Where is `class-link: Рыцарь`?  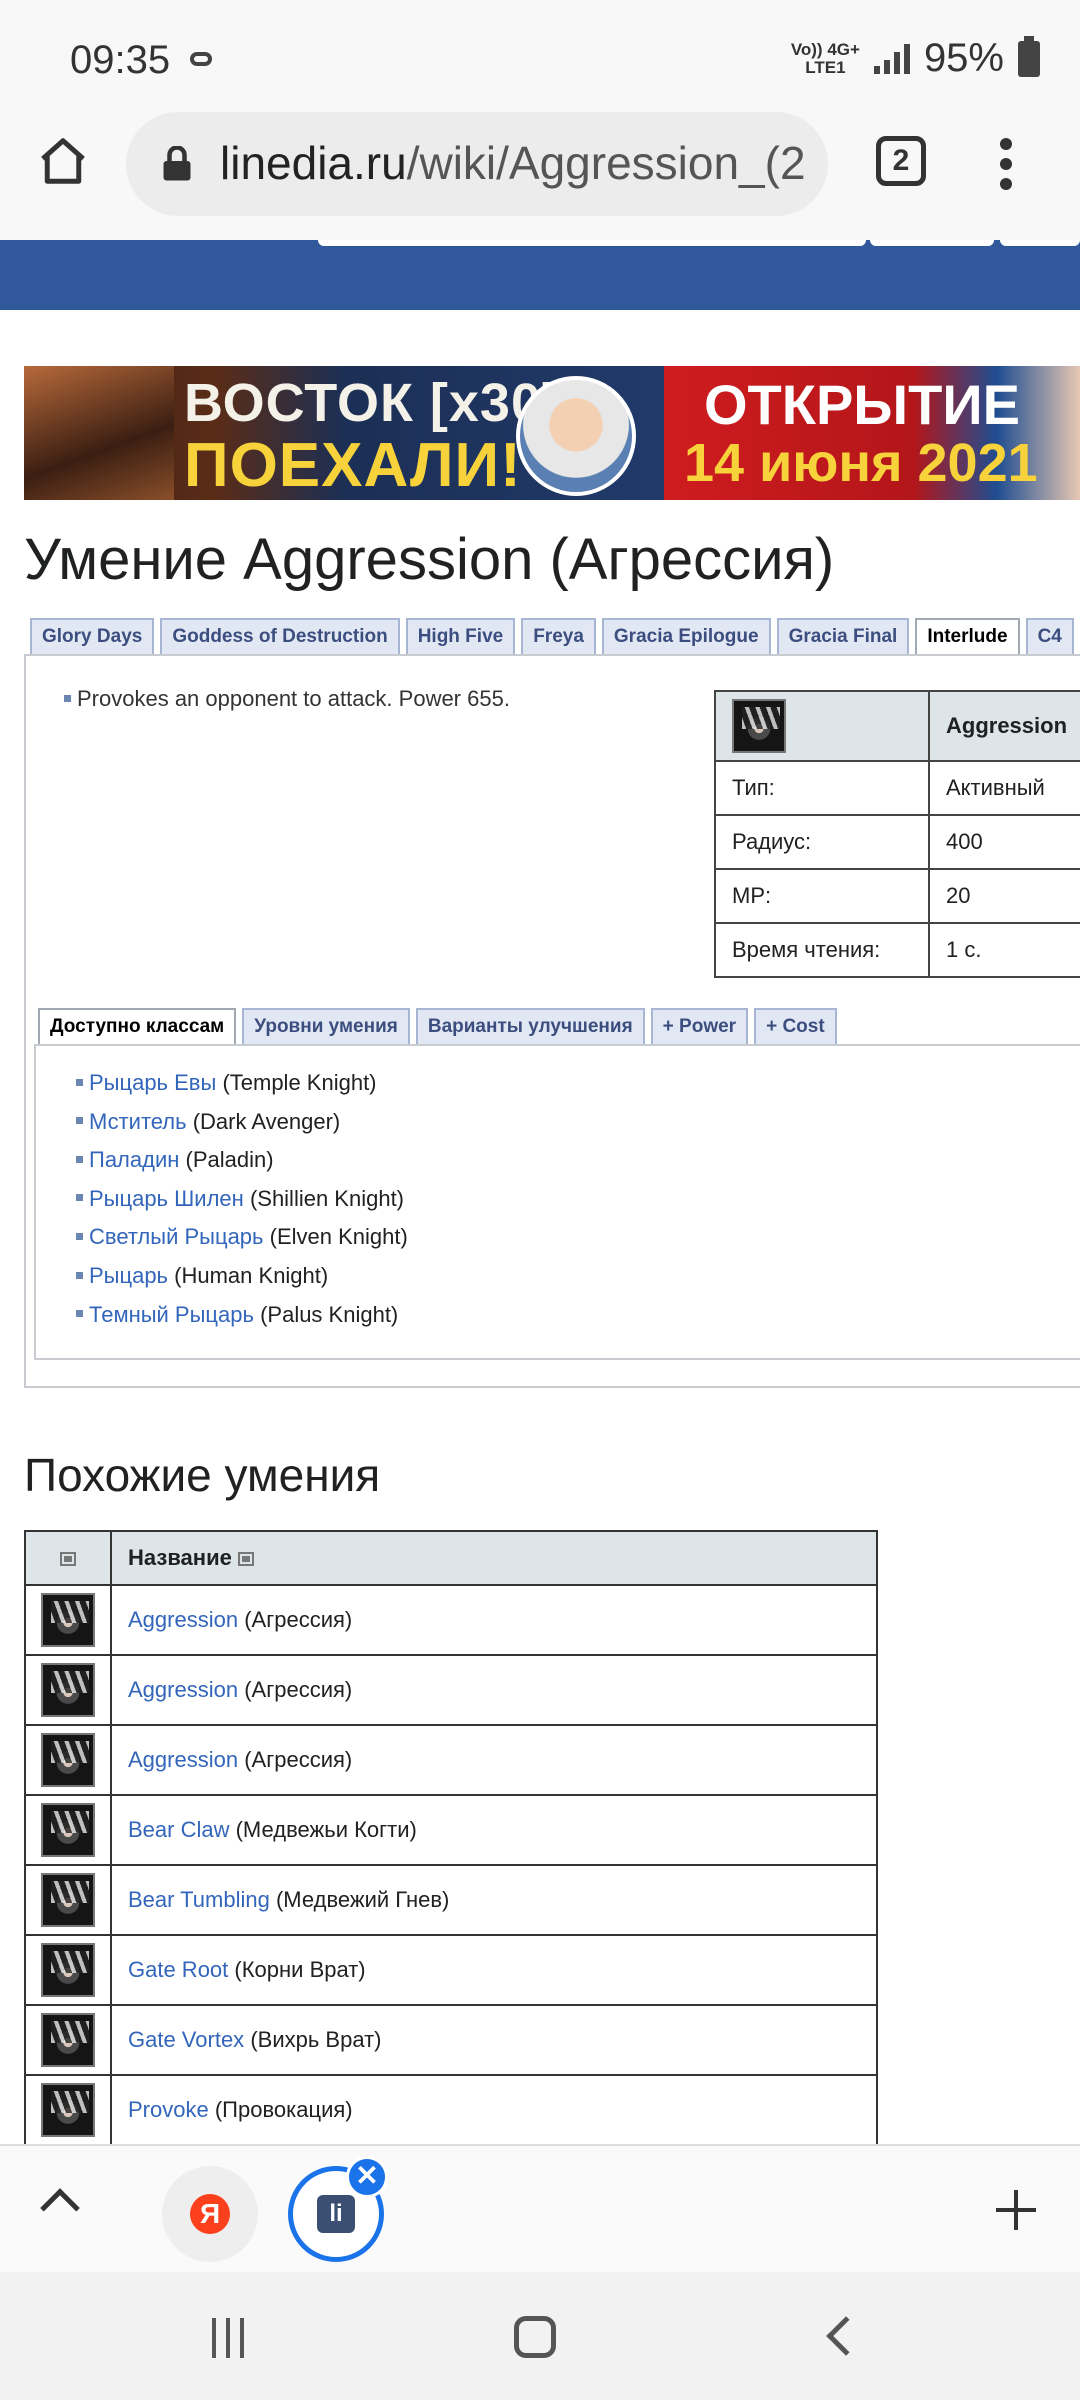
class-link: Рыцарь is located at coordinates (128, 1275).